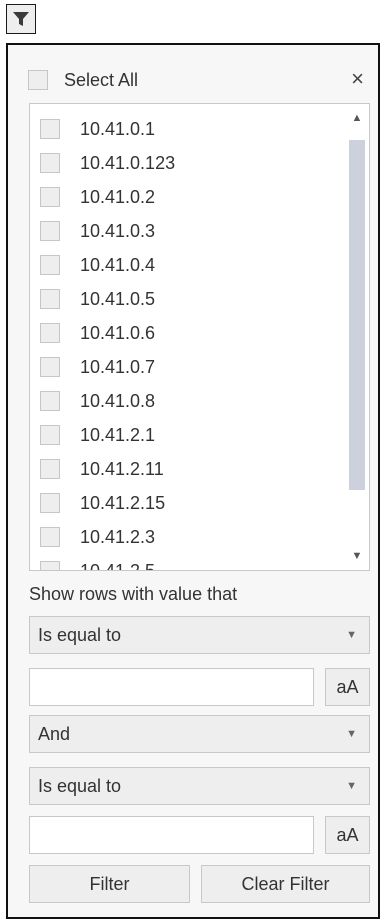  What do you see at coordinates (347, 687) in the screenshot?
I see `first-match-case-button: aA` at bounding box center [347, 687].